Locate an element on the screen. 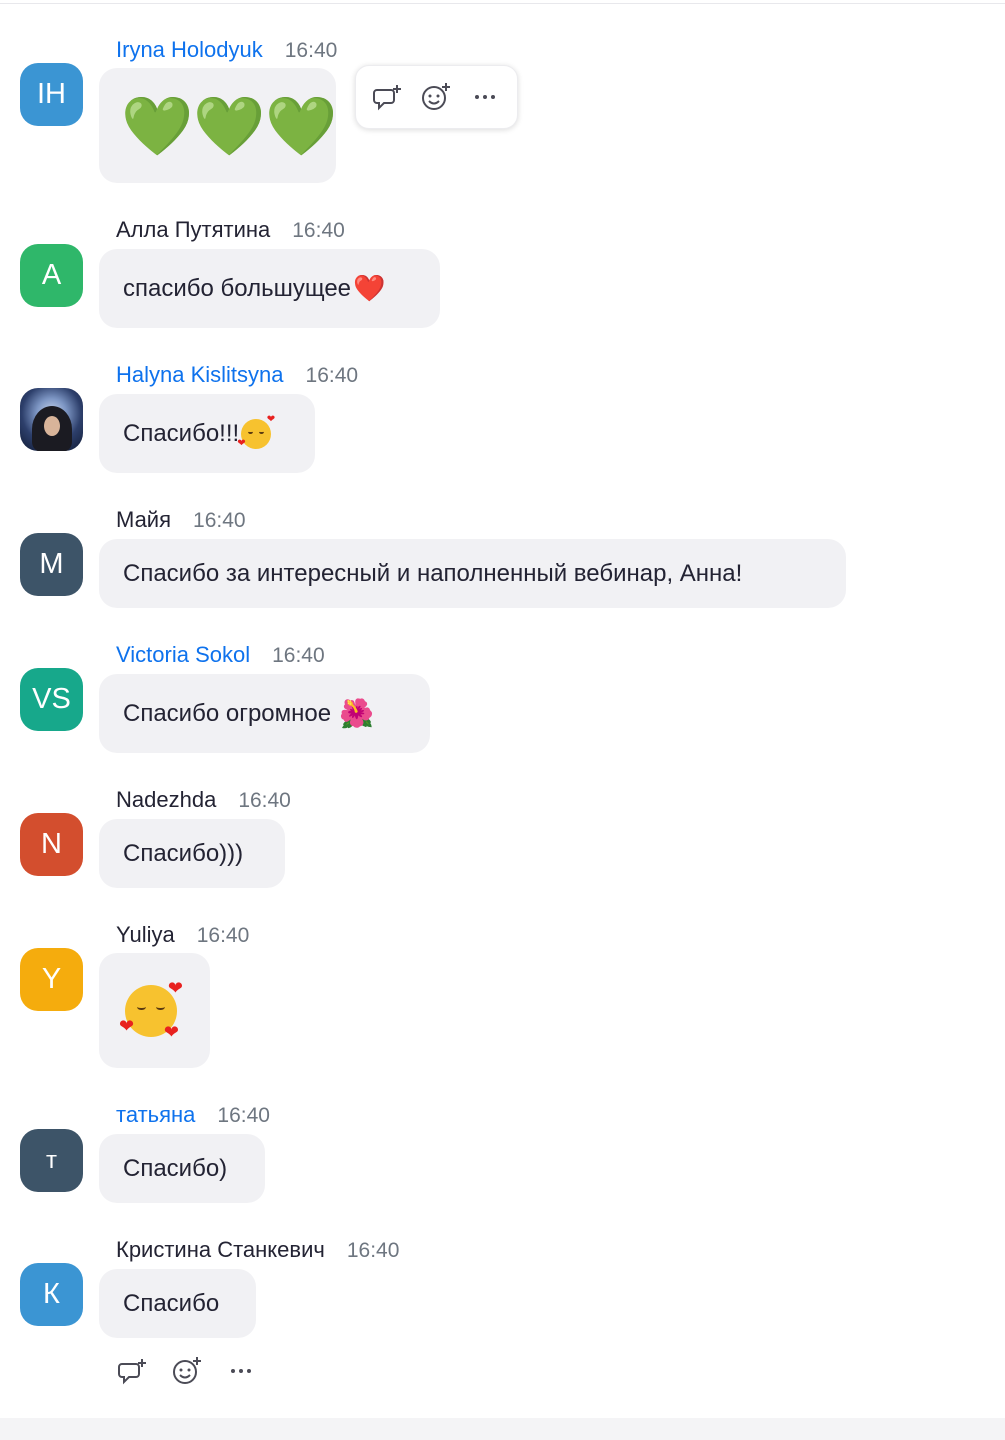 The image size is (1005, 1440). sender-name: Halyna Kislitsyna is located at coordinates (200, 375).